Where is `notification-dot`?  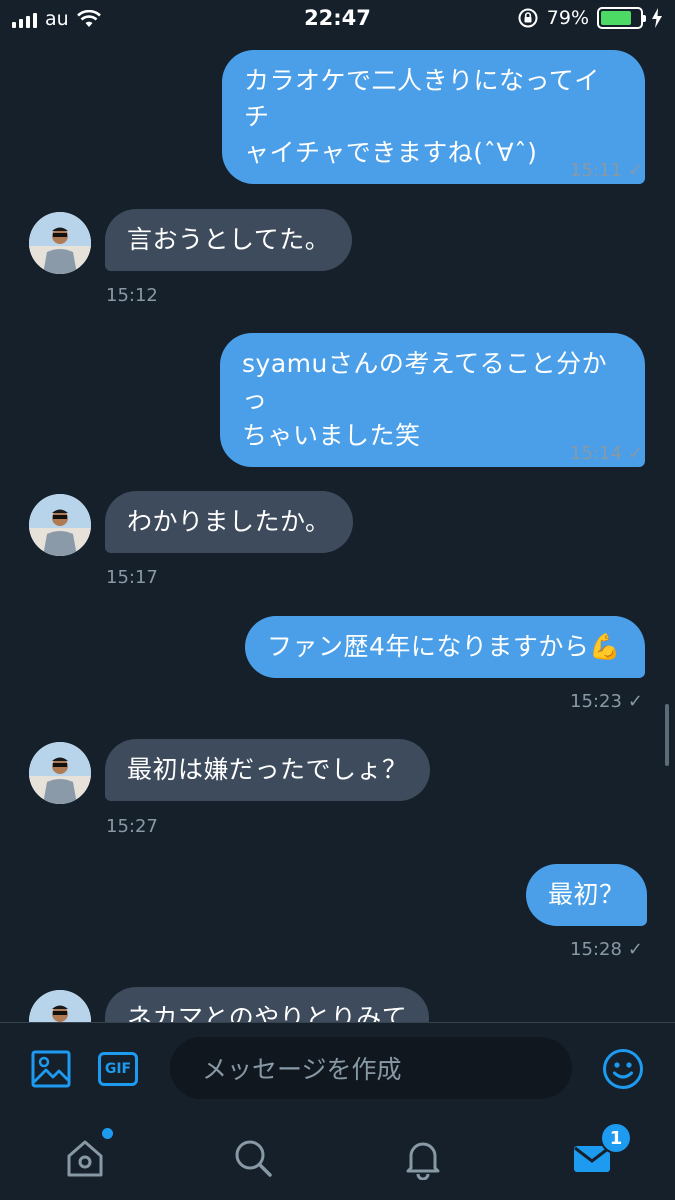 notification-dot is located at coordinates (107, 1133).